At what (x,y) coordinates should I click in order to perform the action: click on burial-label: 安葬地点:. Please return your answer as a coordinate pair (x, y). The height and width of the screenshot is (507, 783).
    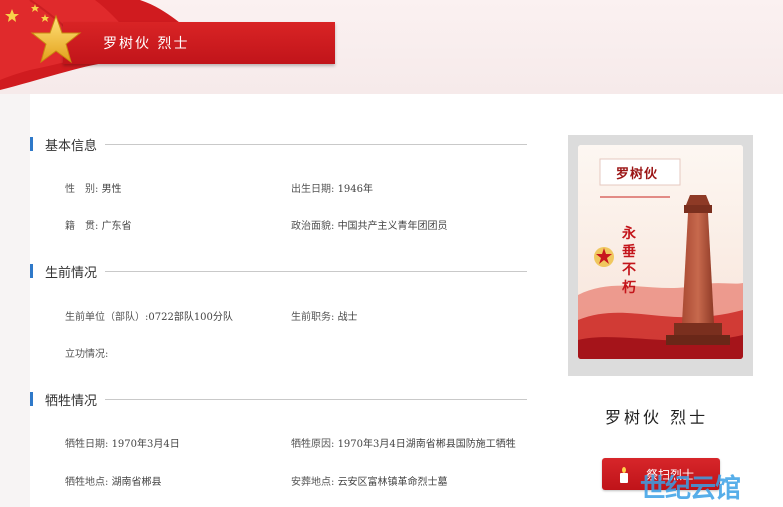
    Looking at the image, I should click on (313, 482).